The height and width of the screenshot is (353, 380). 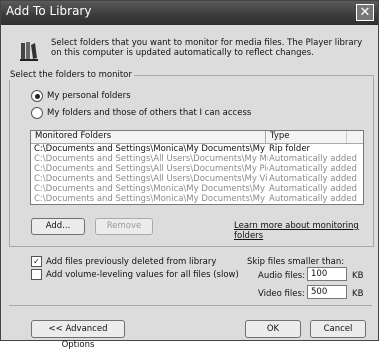 What do you see at coordinates (358, 294) in the screenshot?
I see `video-unit-label: KB` at bounding box center [358, 294].